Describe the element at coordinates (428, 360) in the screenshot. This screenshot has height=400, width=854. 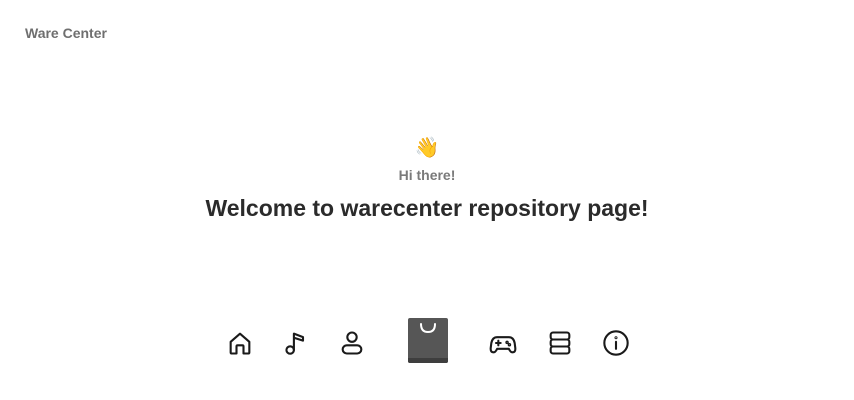
I see `shopping-bag-base` at that location.